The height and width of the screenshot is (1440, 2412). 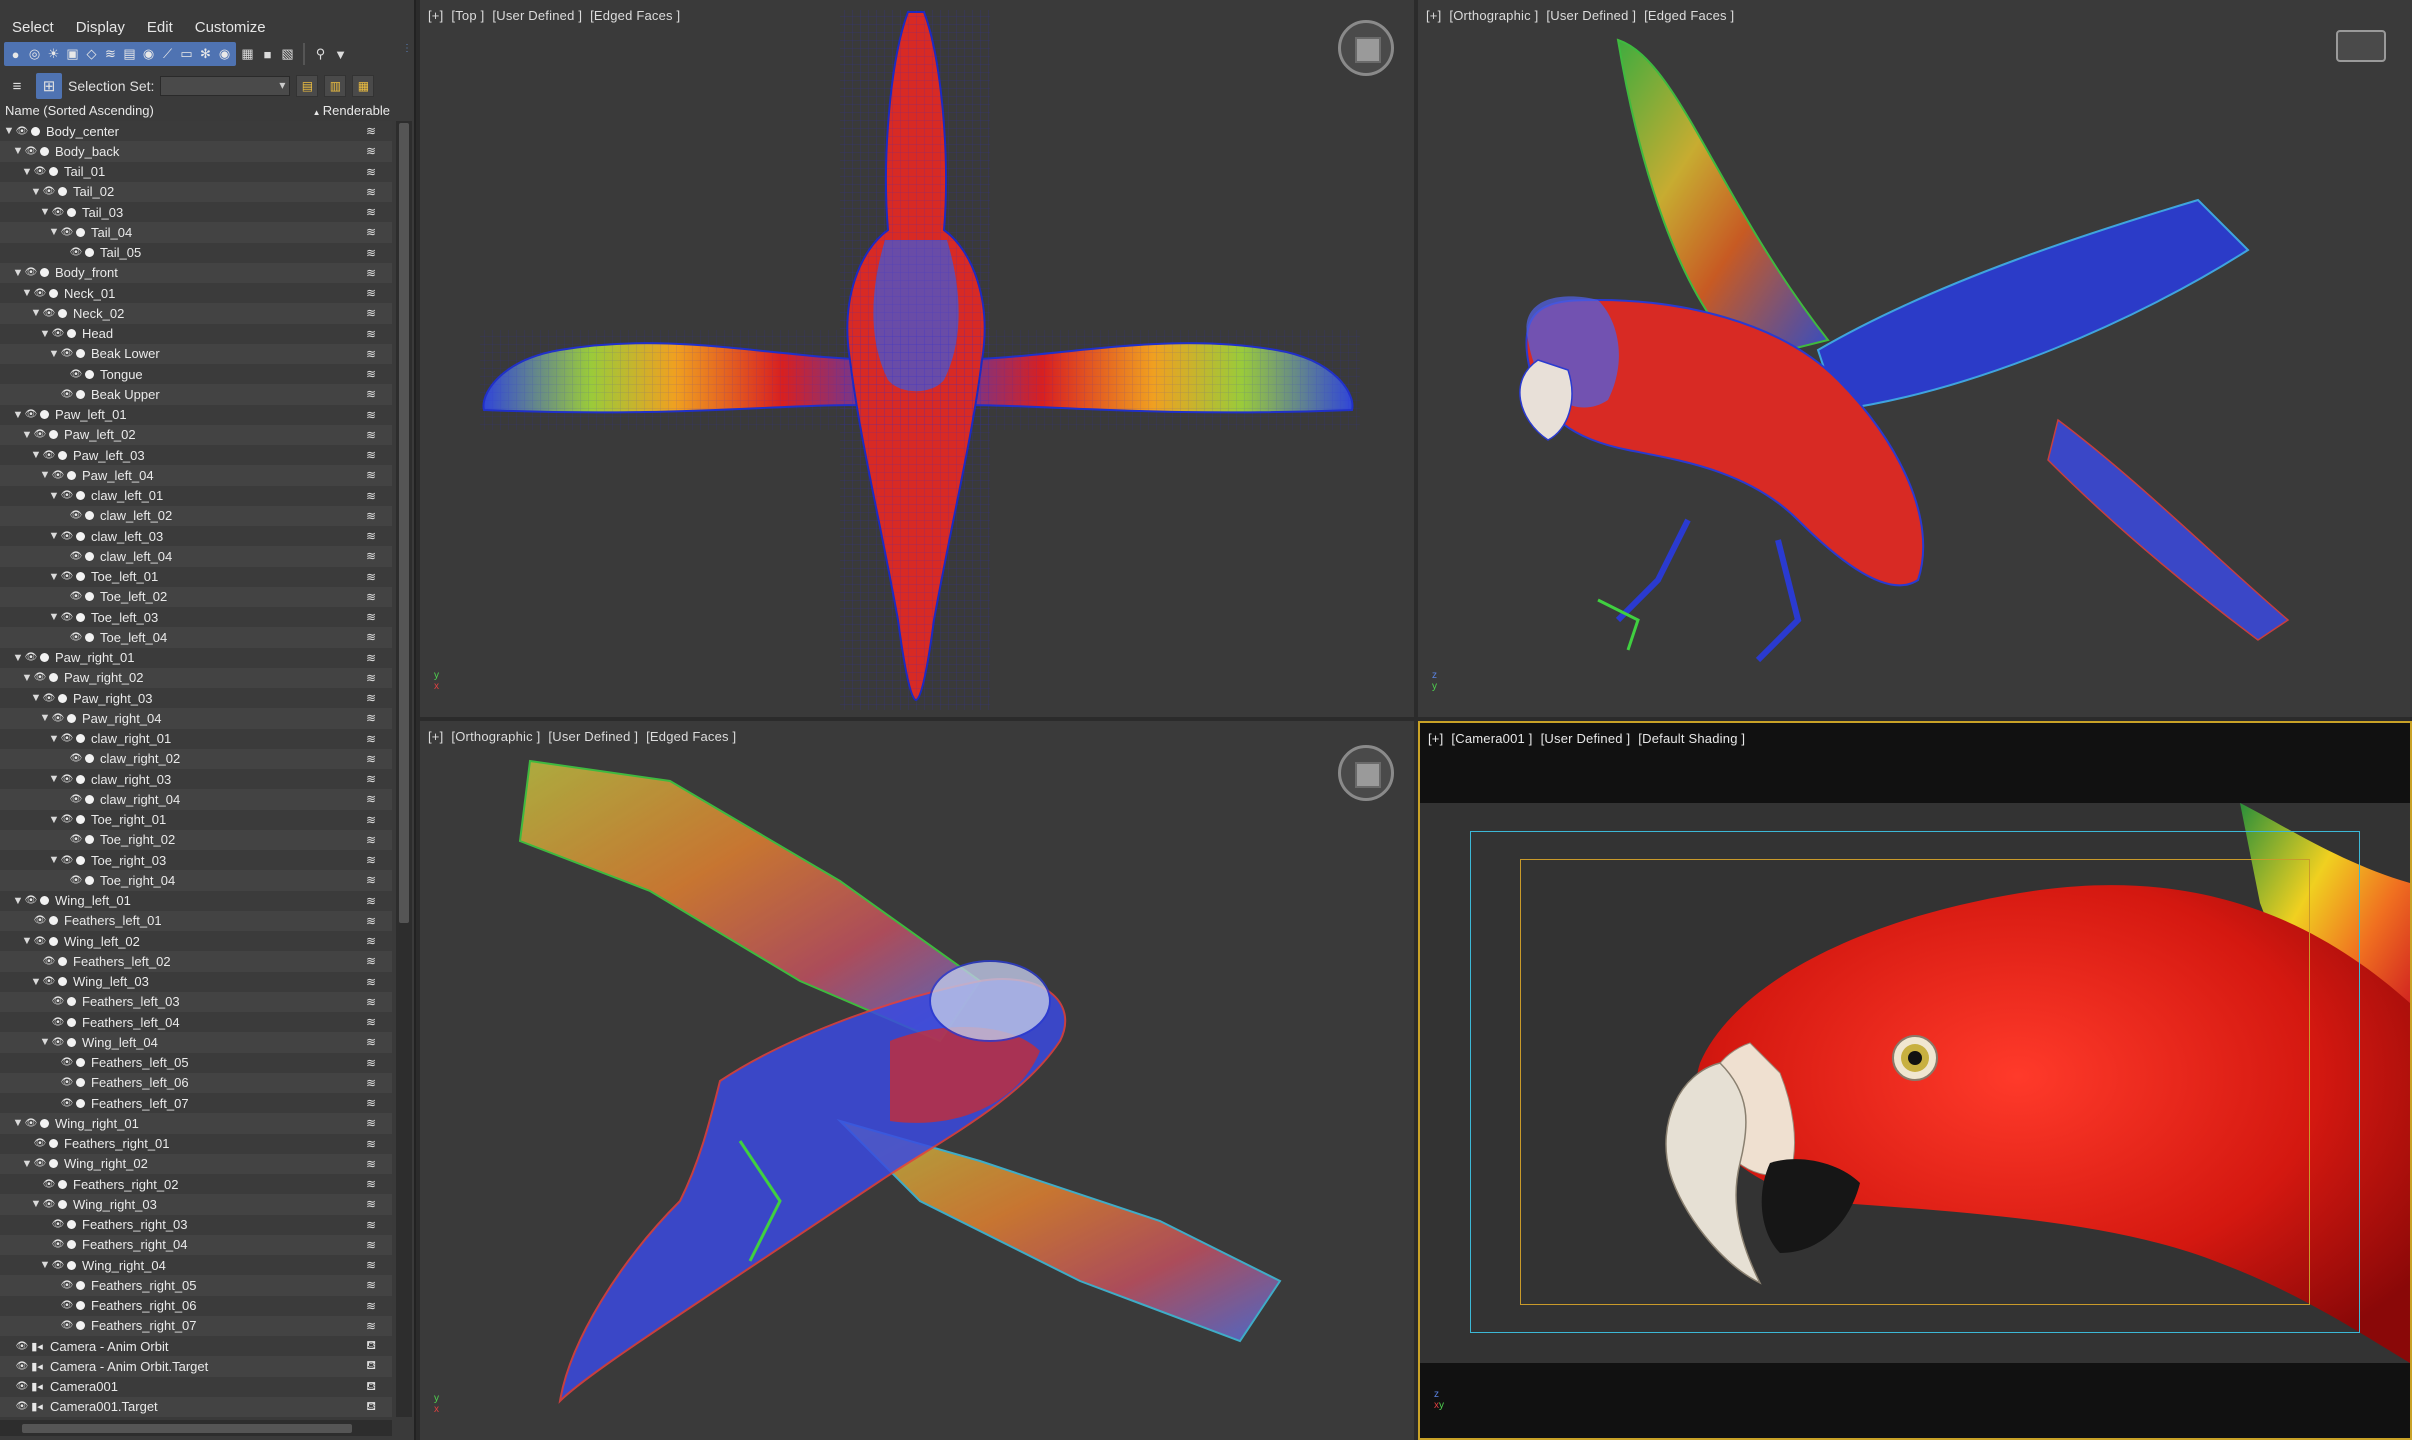 What do you see at coordinates (91, 54) in the screenshot?
I see `helpers-filter-icon: ◇` at bounding box center [91, 54].